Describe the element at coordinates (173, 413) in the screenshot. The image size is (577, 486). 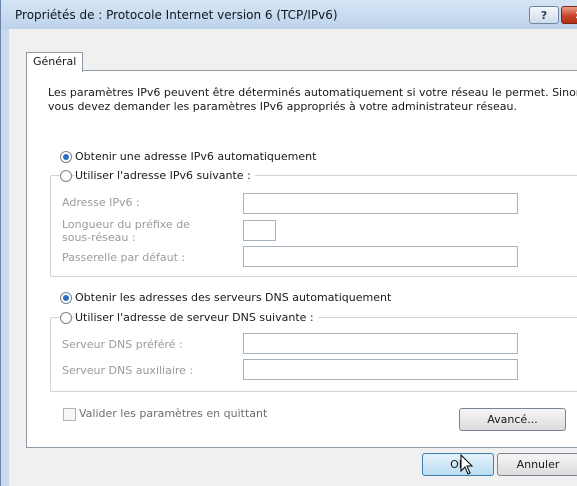
I see `validate-label: Valider les paramètres en quittant` at that location.